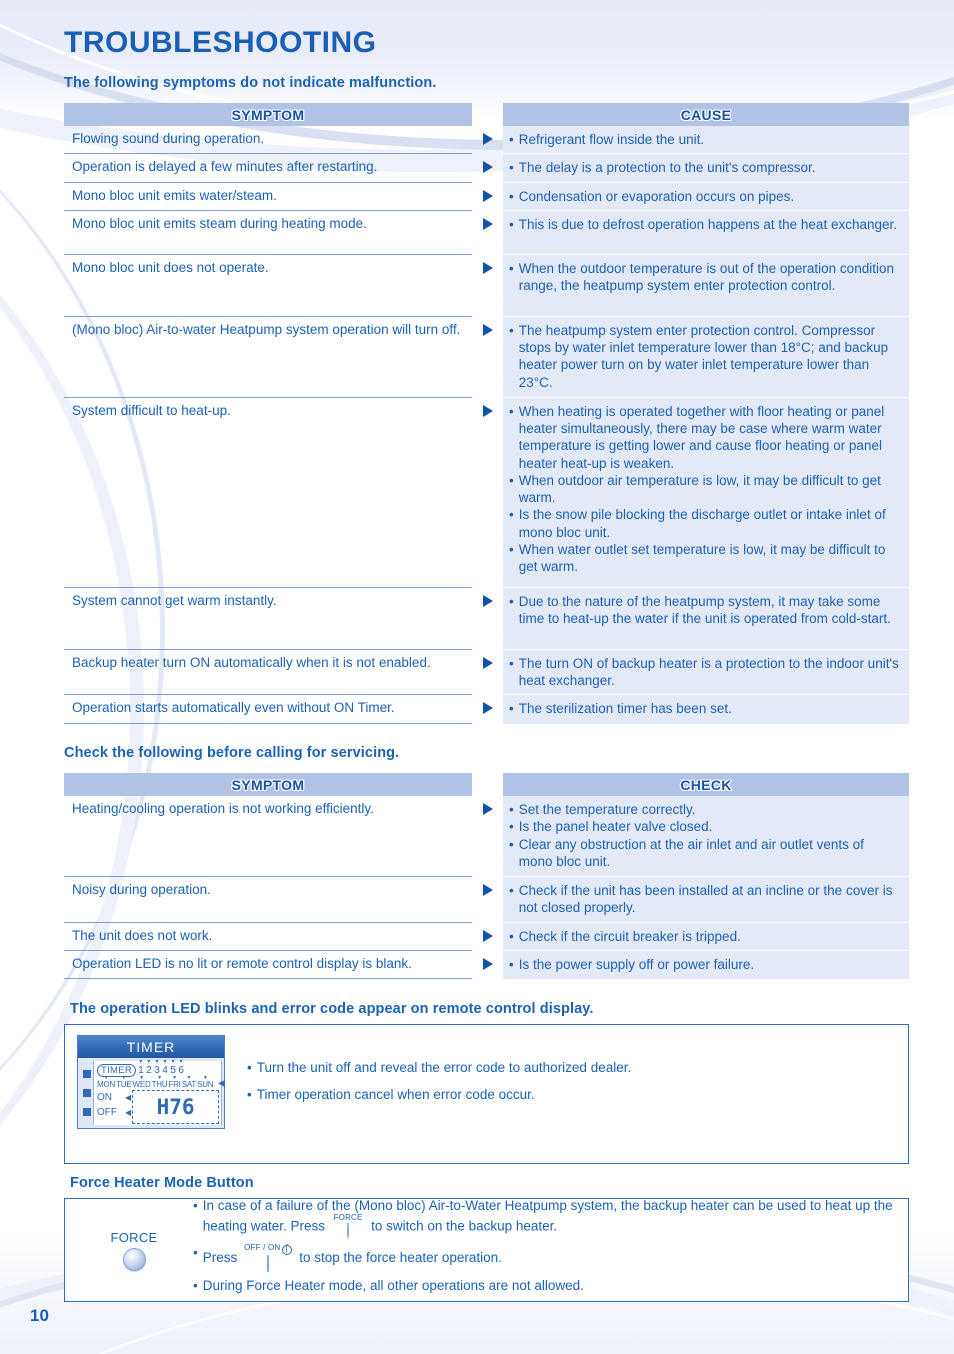  Describe the element at coordinates (151, 1047) in the screenshot. I see `lcd-title: TIMER` at that location.